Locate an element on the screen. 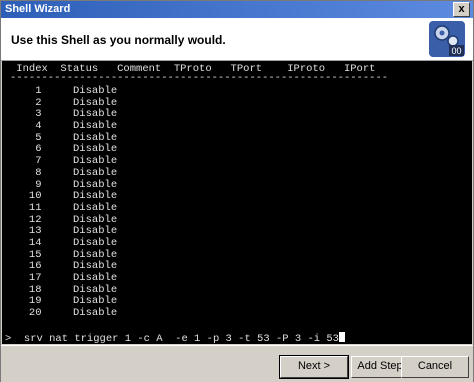 Image resolution: width=474 pixels, height=382 pixels. terminal-row: 4 Disable is located at coordinates (64, 126).